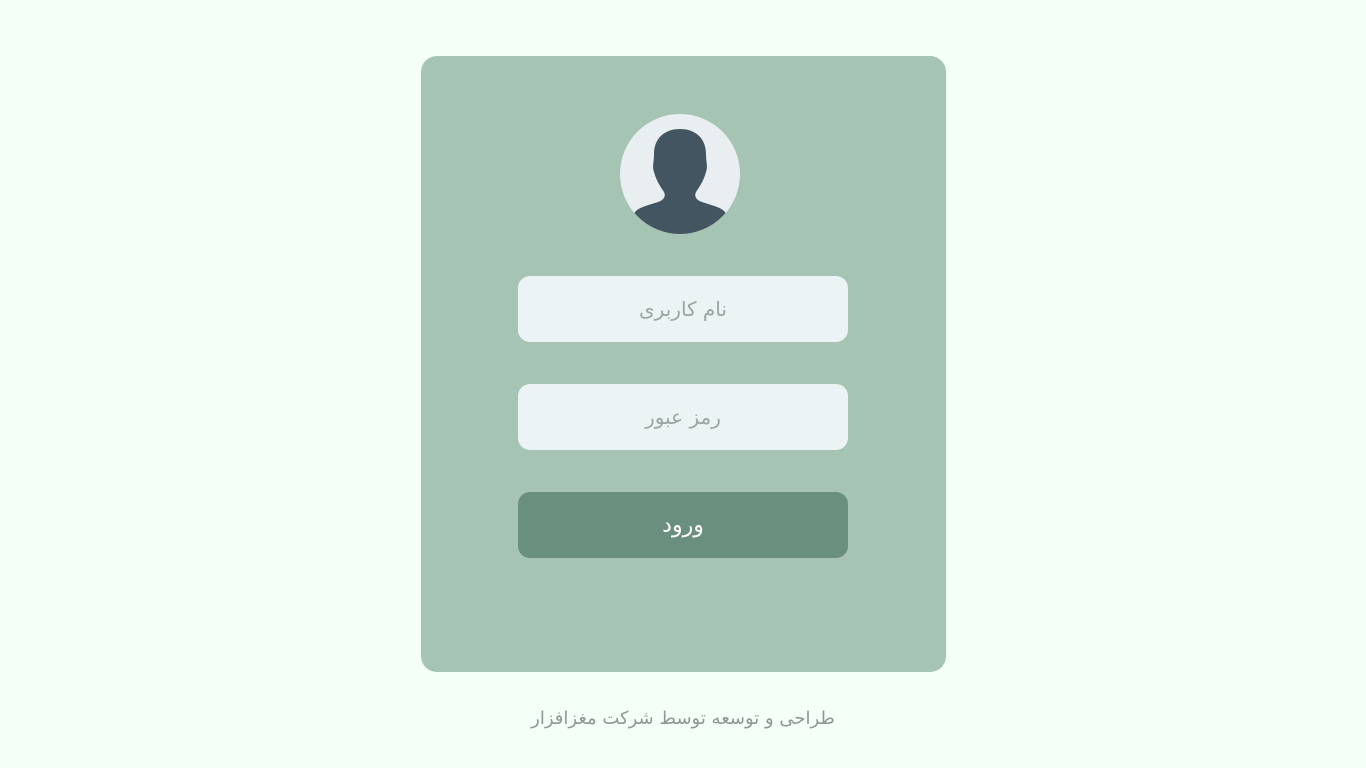  I want to click on footer-credit: طراحی و توسعه توسط شرکت مغزافزار, so click(683, 718).